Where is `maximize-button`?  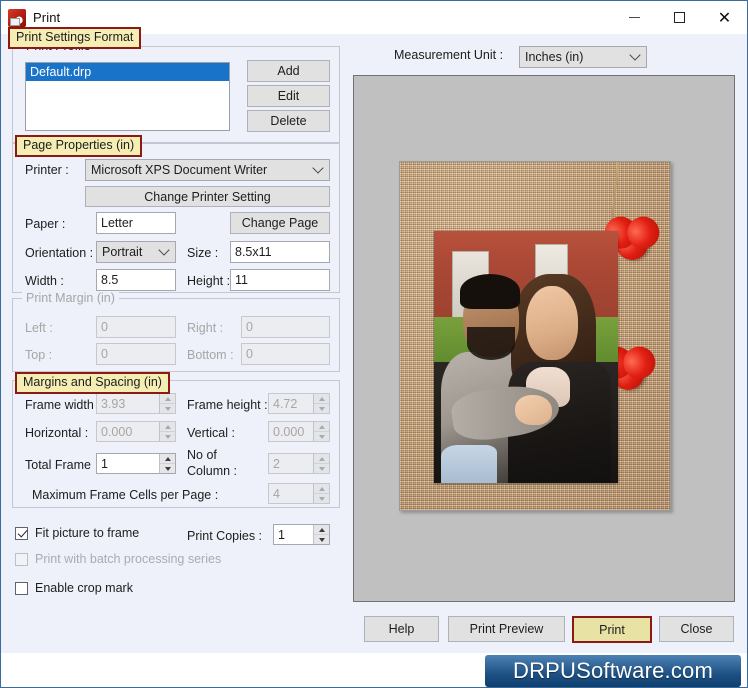
maximize-button is located at coordinates (679, 17).